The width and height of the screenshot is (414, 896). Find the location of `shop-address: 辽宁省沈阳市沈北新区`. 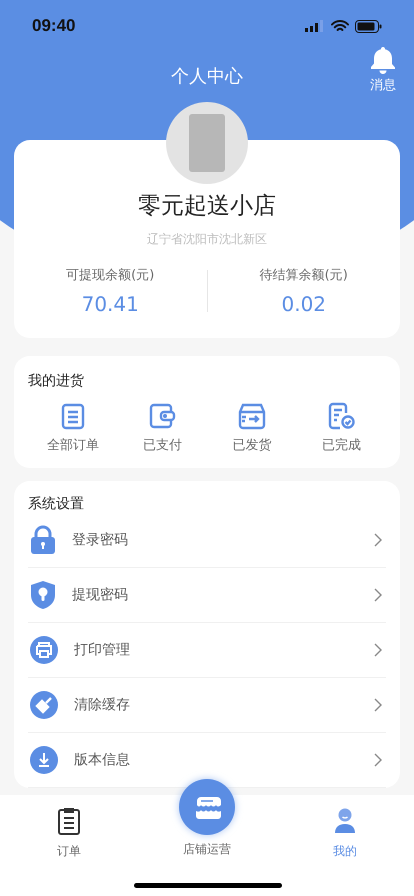

shop-address: 辽宁省沈阳市沈北新区 is located at coordinates (207, 239).